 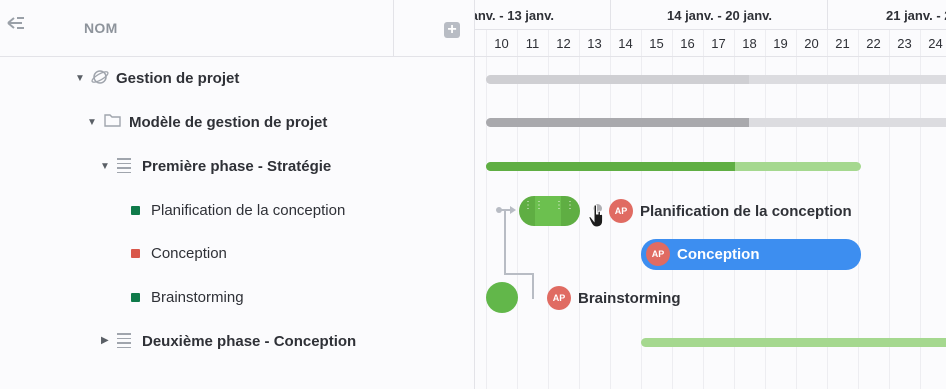 What do you see at coordinates (656, 43) in the screenshot?
I see `day-header: 15` at bounding box center [656, 43].